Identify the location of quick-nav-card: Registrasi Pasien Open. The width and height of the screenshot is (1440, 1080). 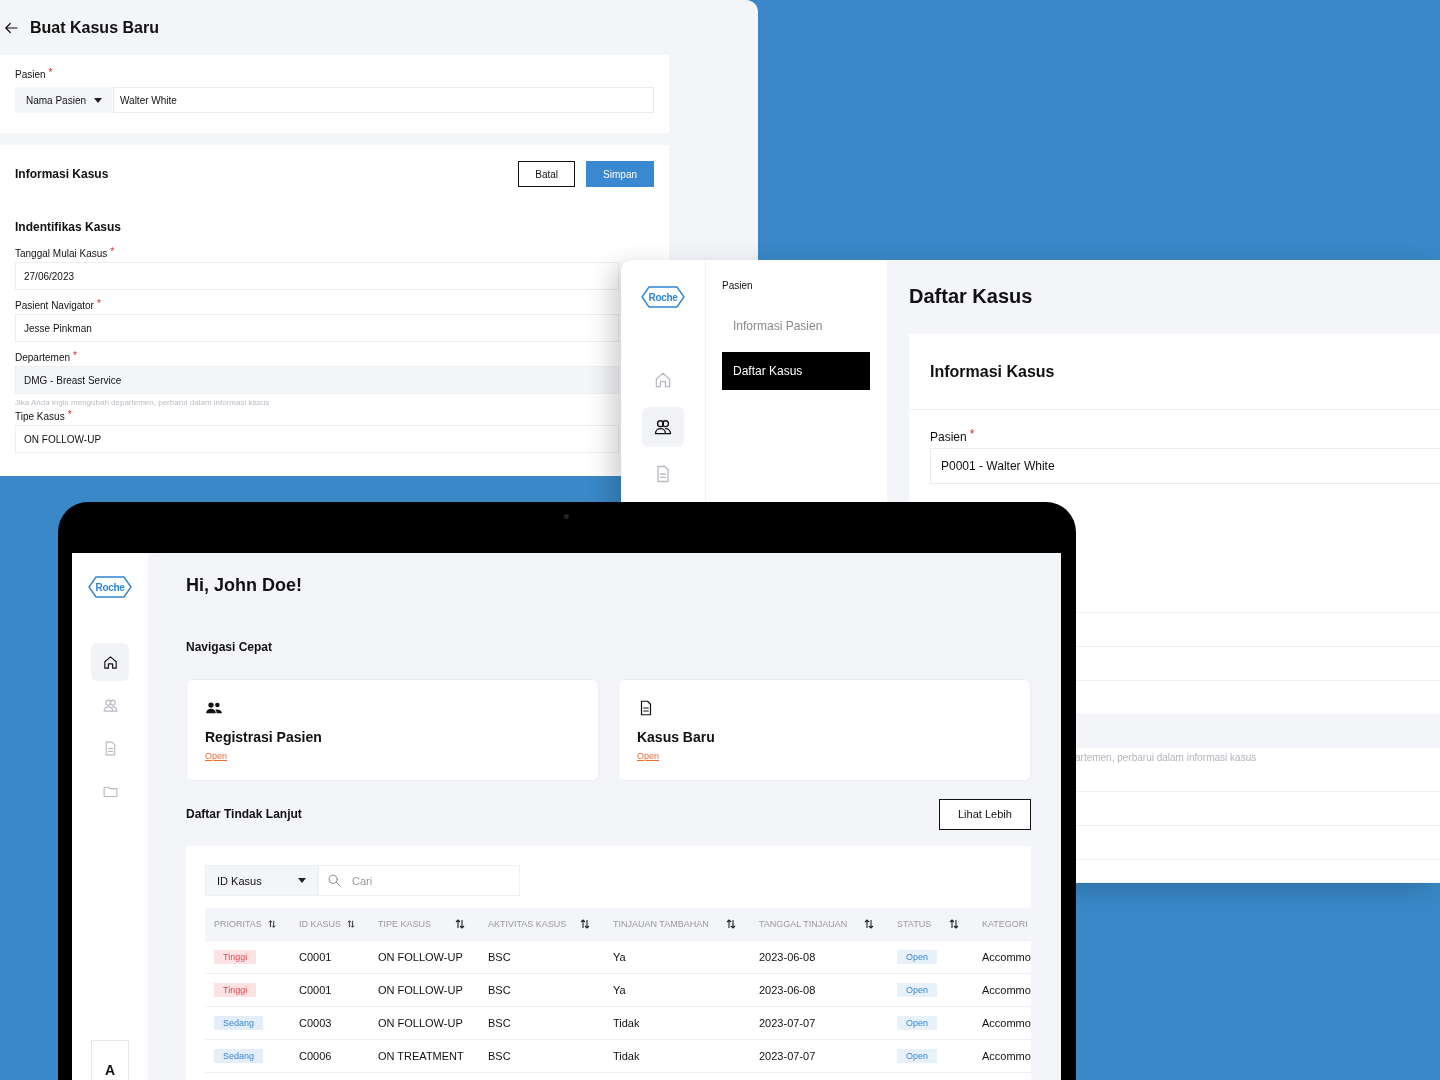
(392, 730).